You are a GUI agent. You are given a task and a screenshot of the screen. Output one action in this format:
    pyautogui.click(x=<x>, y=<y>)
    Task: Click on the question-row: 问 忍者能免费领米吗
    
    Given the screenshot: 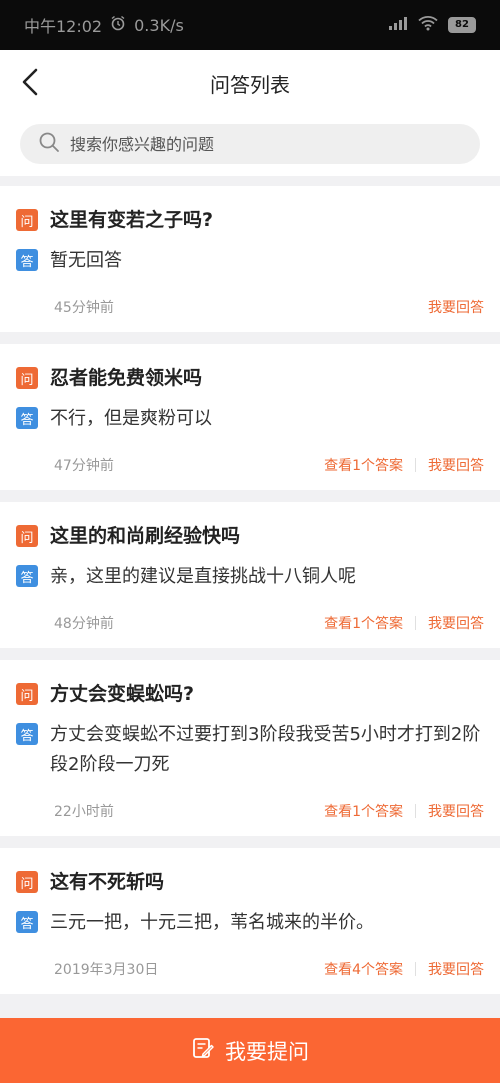 What is the action you would take?
    pyautogui.click(x=250, y=378)
    